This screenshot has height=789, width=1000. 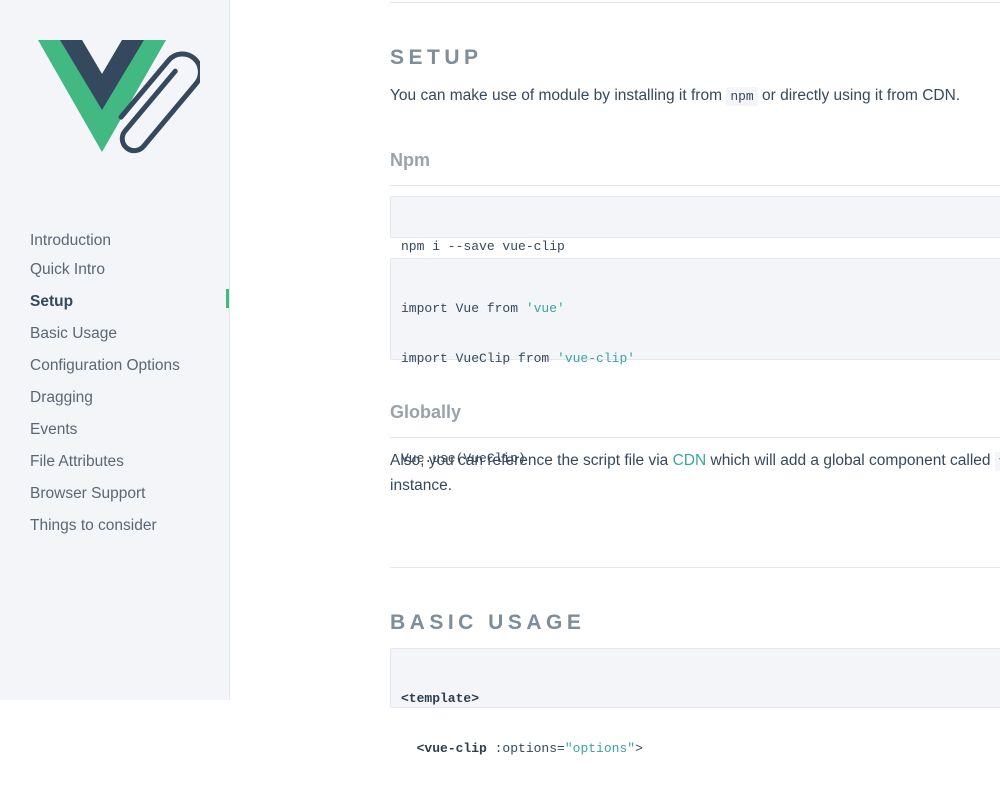 What do you see at coordinates (463, 308) in the screenshot?
I see `code-text: import Vue from` at bounding box center [463, 308].